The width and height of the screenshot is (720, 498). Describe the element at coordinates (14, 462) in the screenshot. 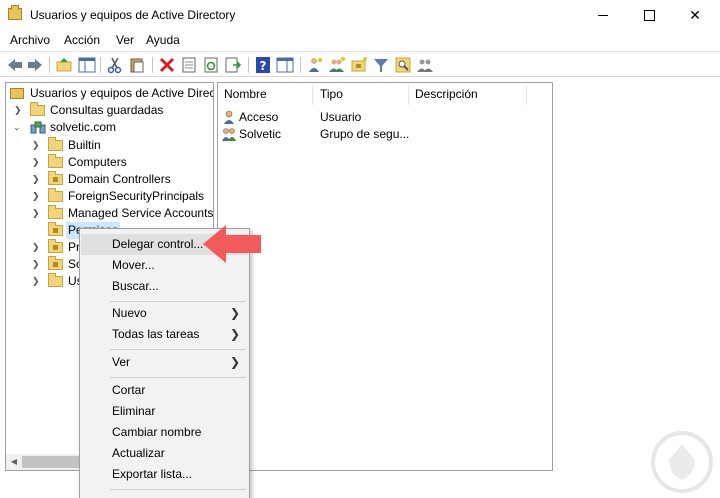

I see `scroll-left-icon: ◀` at that location.